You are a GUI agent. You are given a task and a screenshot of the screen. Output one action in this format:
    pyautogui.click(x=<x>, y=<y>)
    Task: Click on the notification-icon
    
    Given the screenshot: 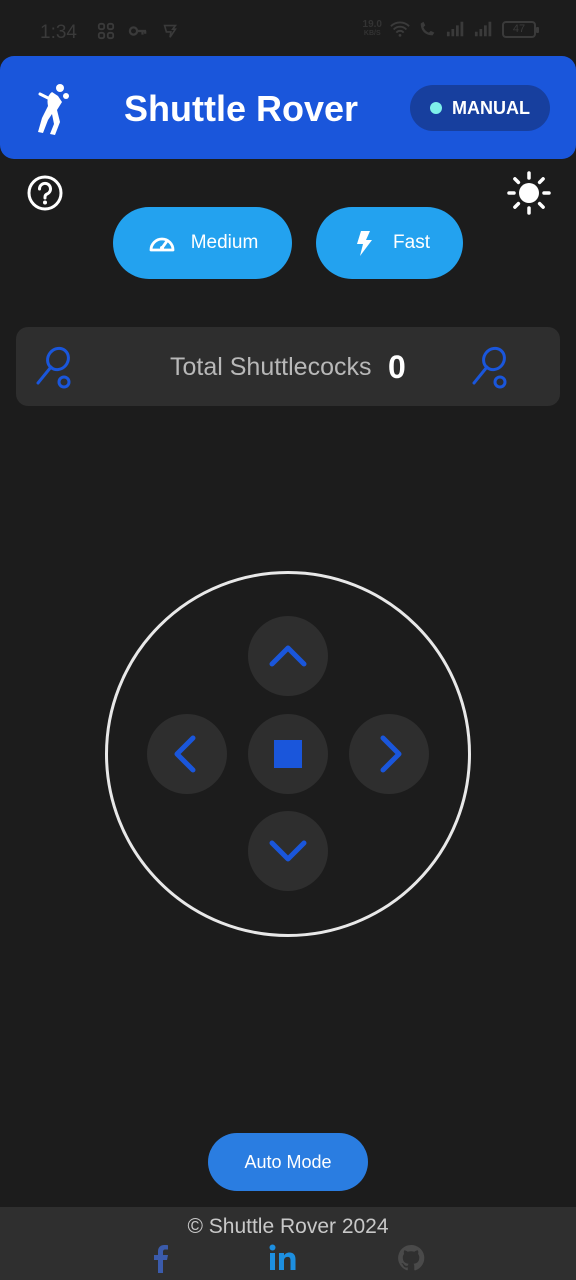 What is the action you would take?
    pyautogui.click(x=170, y=31)
    